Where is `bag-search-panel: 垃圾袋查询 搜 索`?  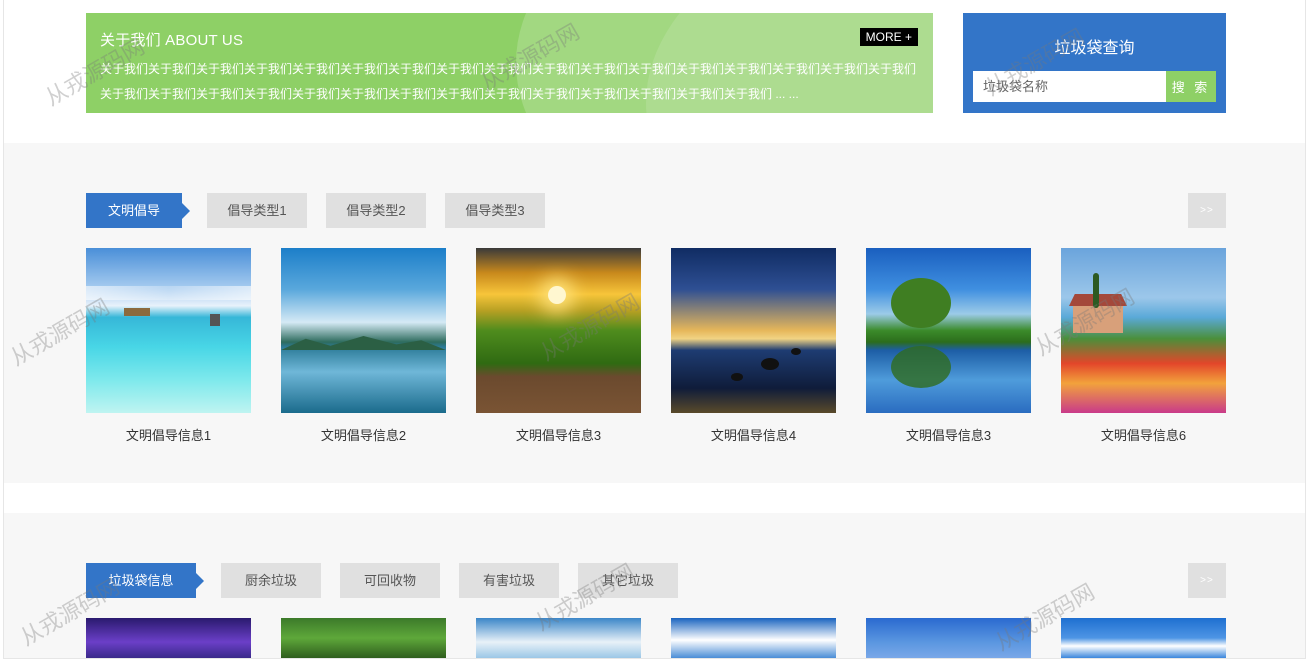
bag-search-panel: 垃圾袋查询 搜 索 is located at coordinates (1094, 63).